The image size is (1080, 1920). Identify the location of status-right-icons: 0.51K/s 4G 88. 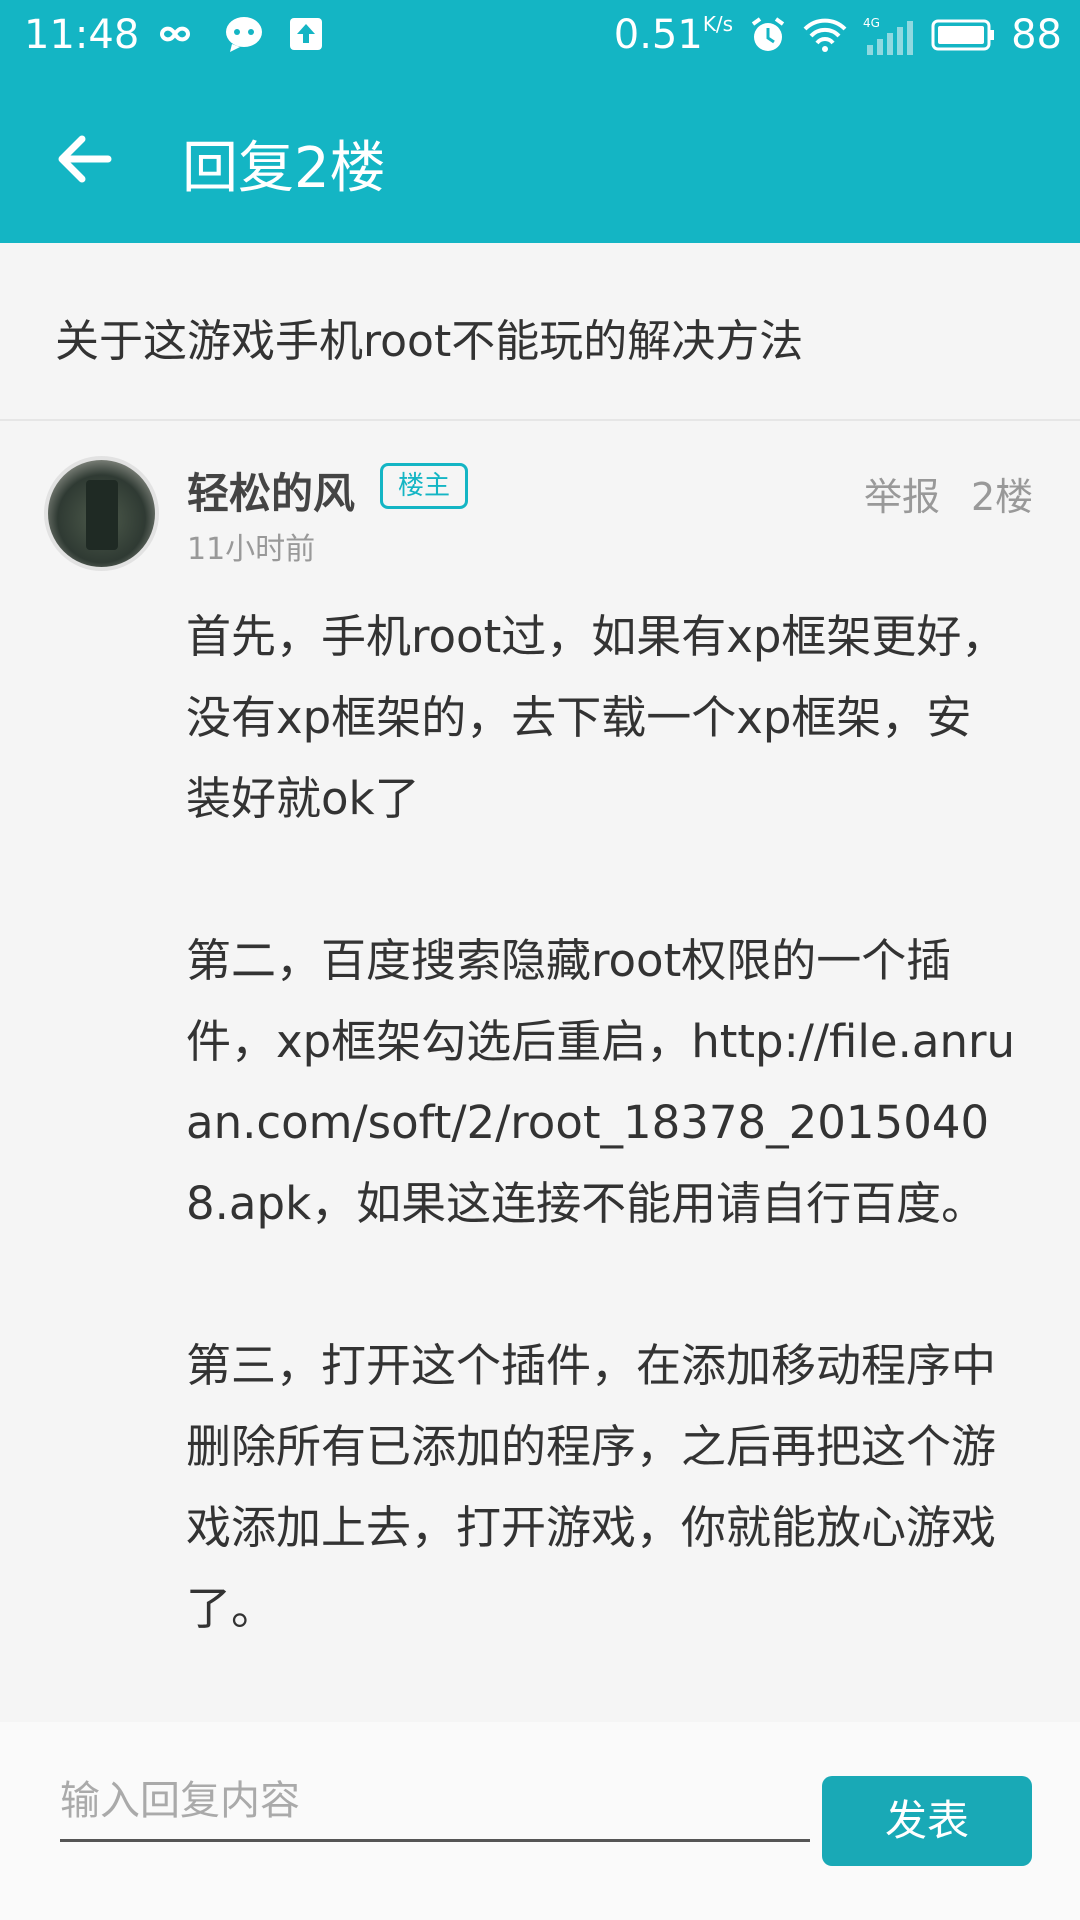
(838, 35).